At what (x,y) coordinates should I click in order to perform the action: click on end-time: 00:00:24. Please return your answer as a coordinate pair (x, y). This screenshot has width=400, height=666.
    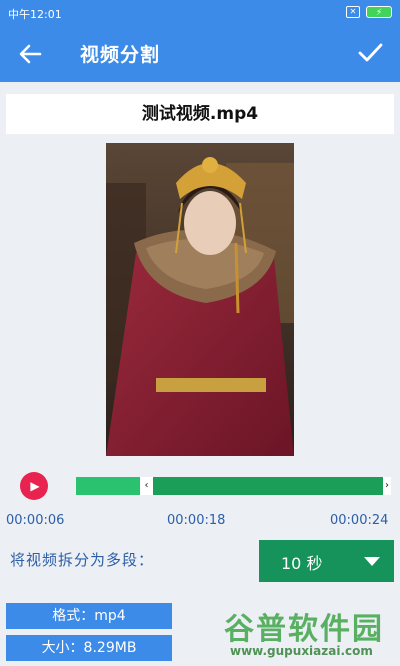
    Looking at the image, I should click on (359, 520).